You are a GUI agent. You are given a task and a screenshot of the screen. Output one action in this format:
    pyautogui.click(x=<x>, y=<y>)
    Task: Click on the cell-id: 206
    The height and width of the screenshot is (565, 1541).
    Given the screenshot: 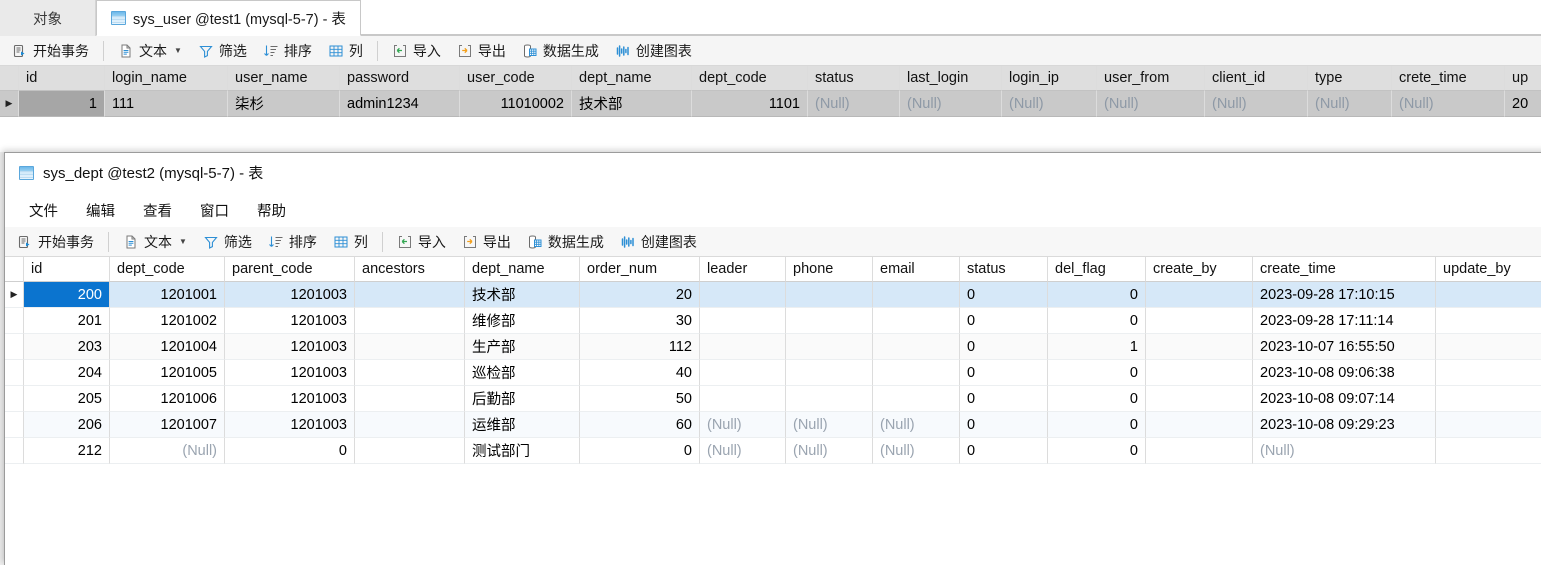 What is the action you would take?
    pyautogui.click(x=67, y=425)
    